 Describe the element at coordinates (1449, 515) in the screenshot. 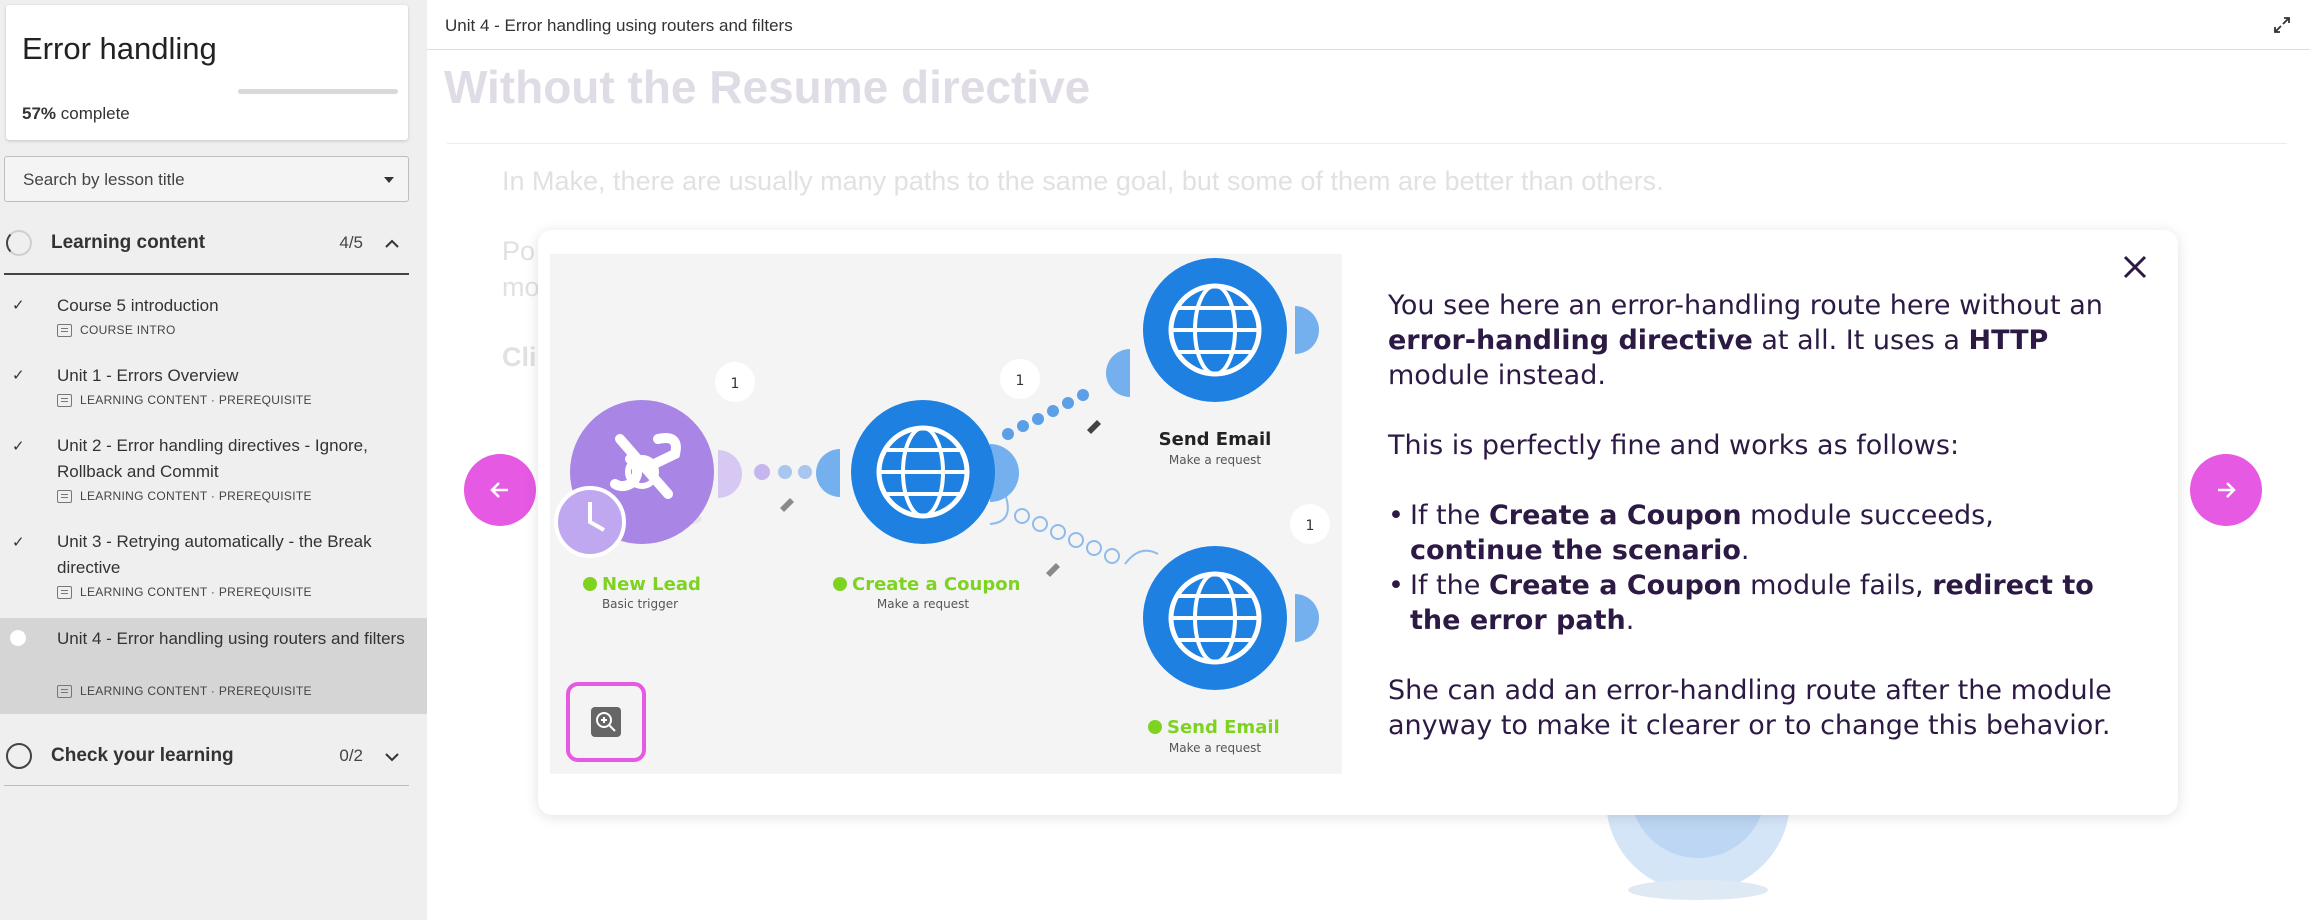

I see `text-run: If the` at that location.